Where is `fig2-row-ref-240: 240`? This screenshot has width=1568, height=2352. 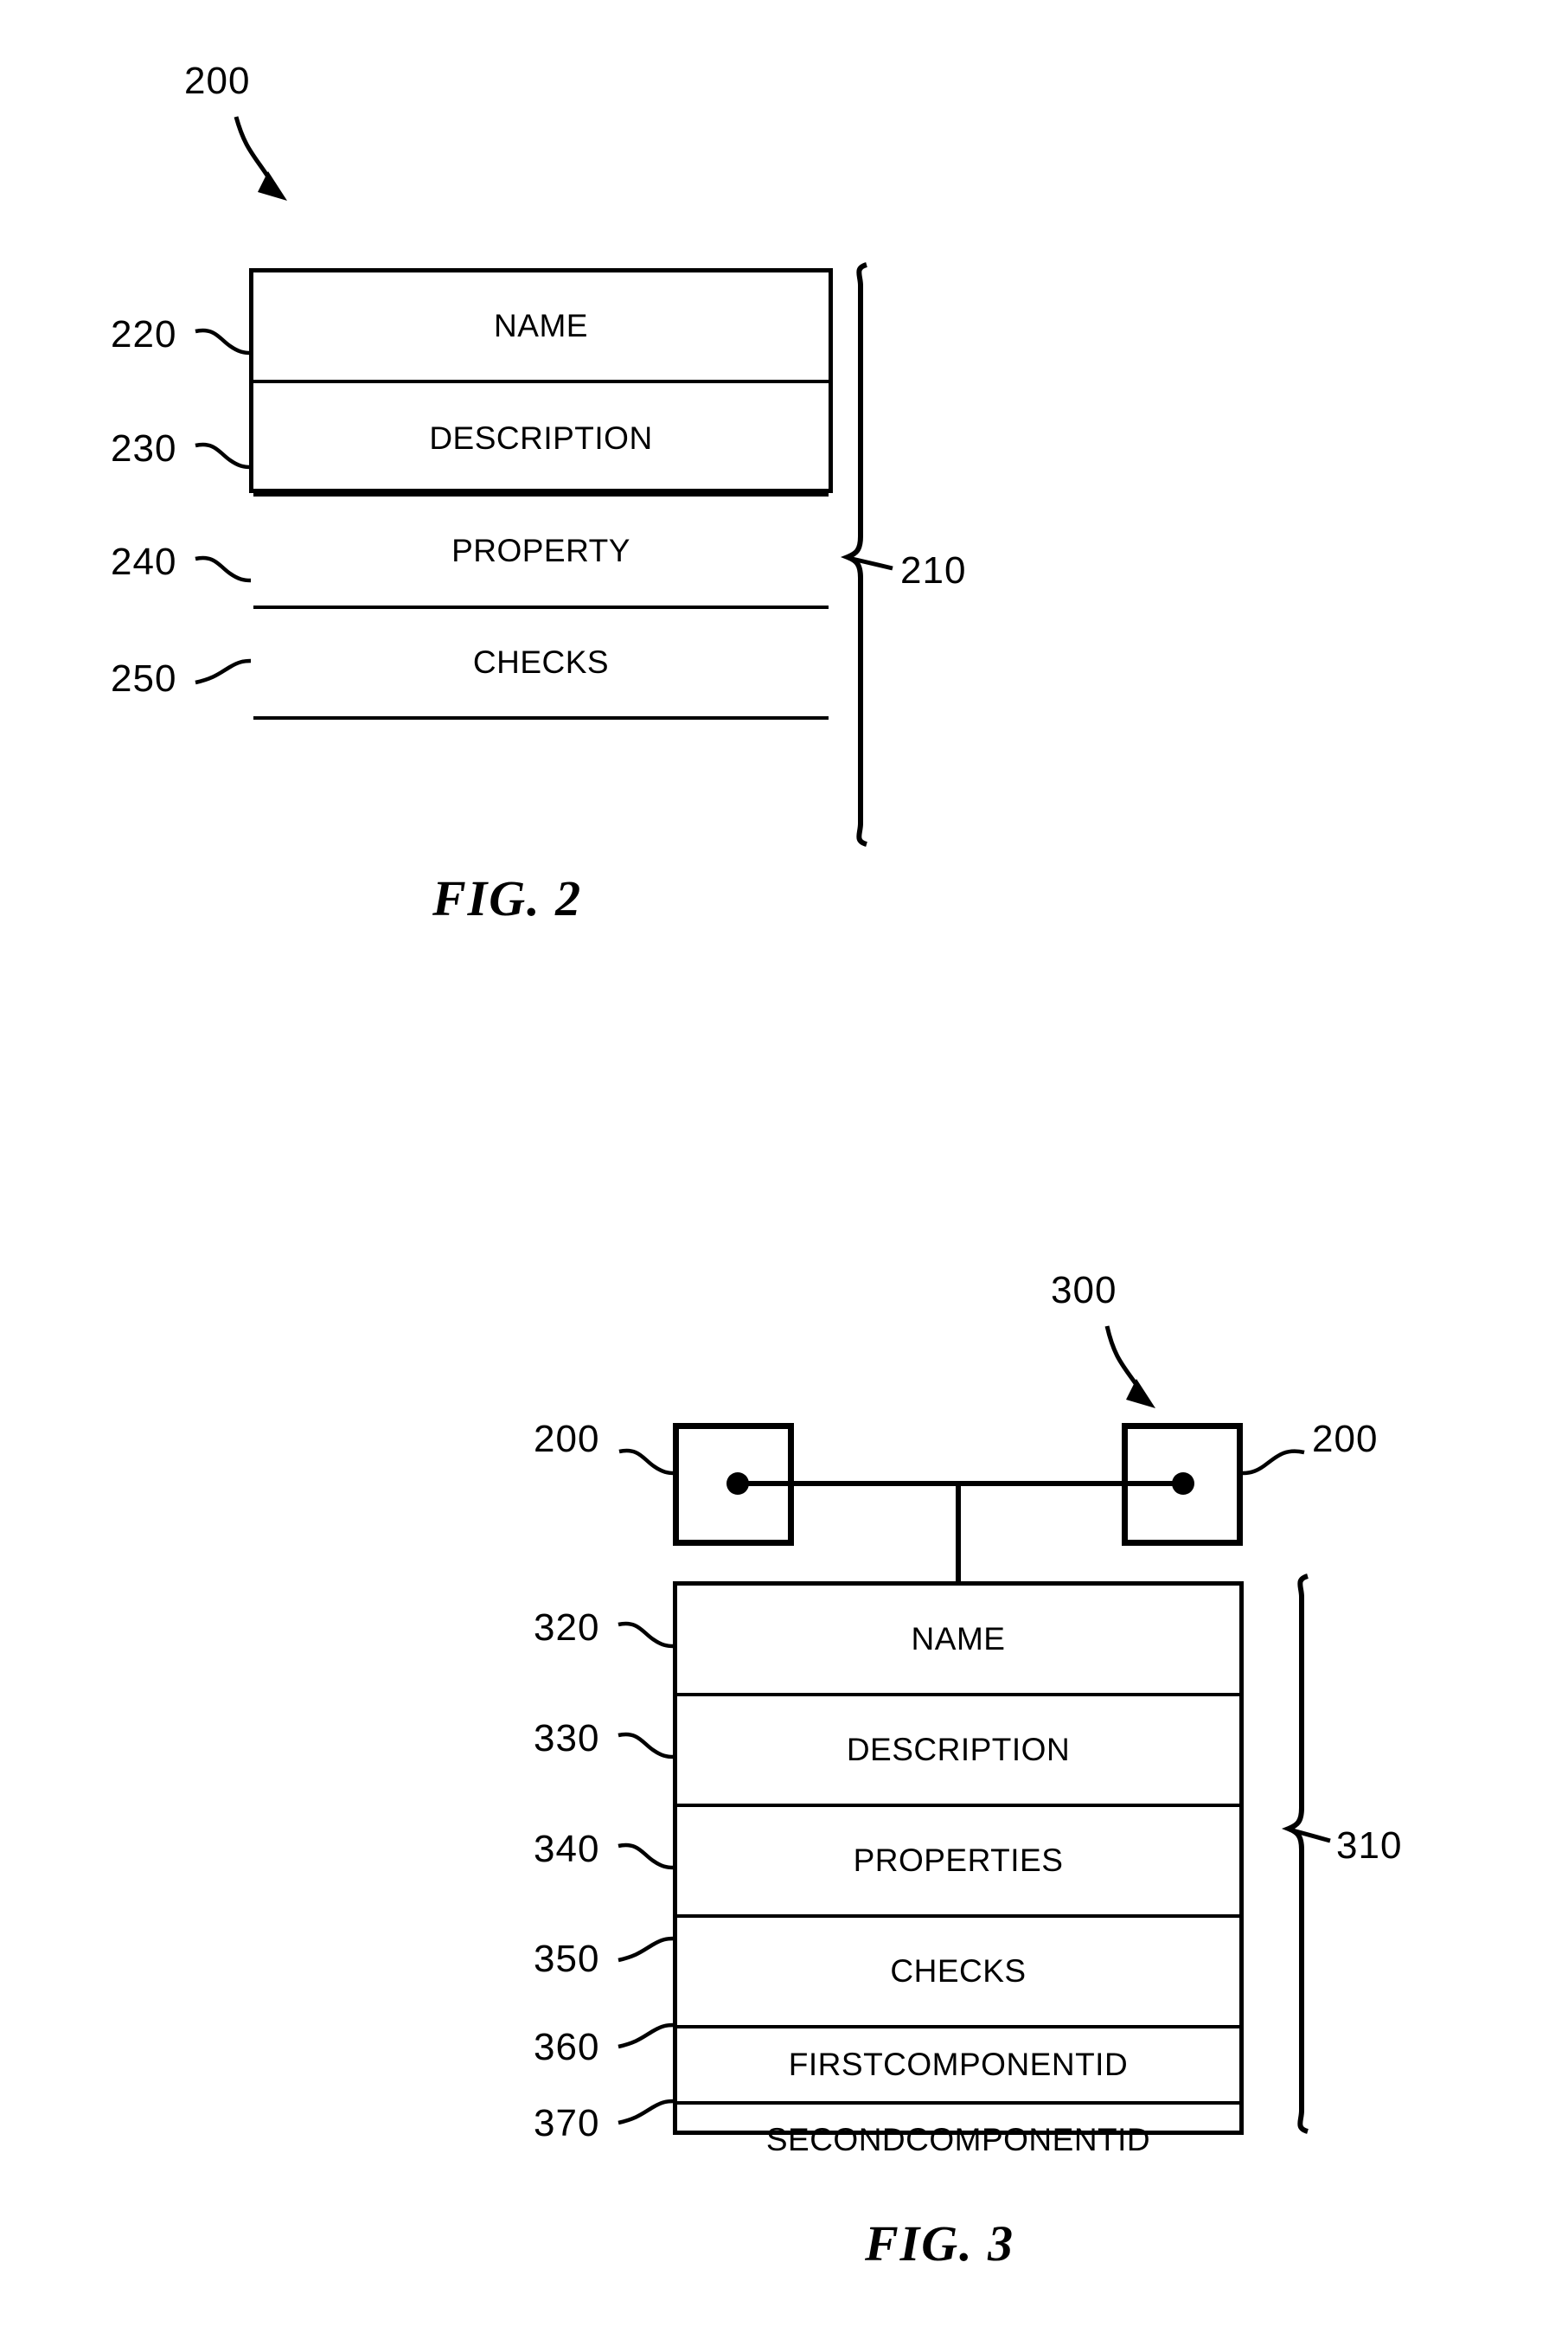 fig2-row-ref-240: 240 is located at coordinates (144, 562).